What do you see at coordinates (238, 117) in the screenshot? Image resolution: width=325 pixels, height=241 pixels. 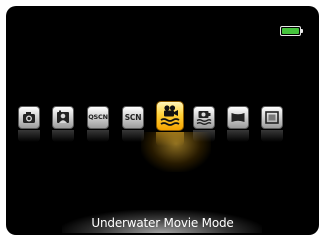 I see `panorama-icon` at bounding box center [238, 117].